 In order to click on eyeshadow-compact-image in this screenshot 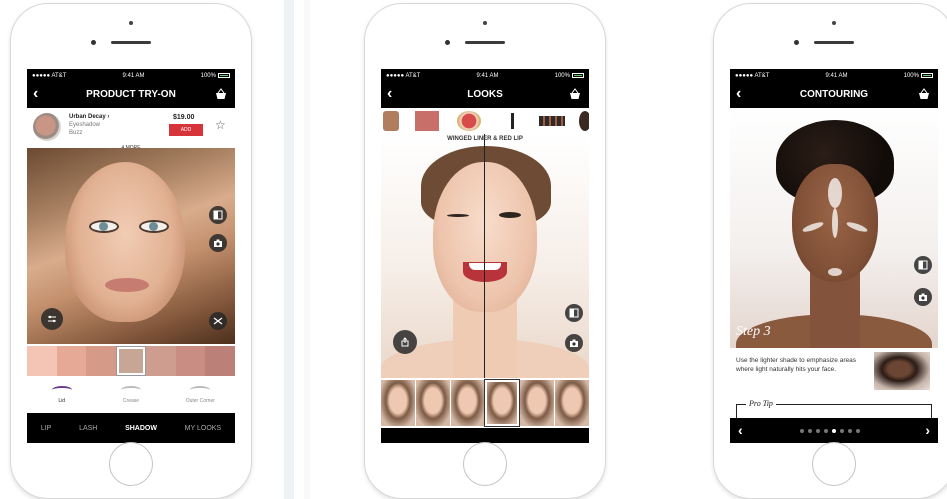, I will do `click(47, 127)`.